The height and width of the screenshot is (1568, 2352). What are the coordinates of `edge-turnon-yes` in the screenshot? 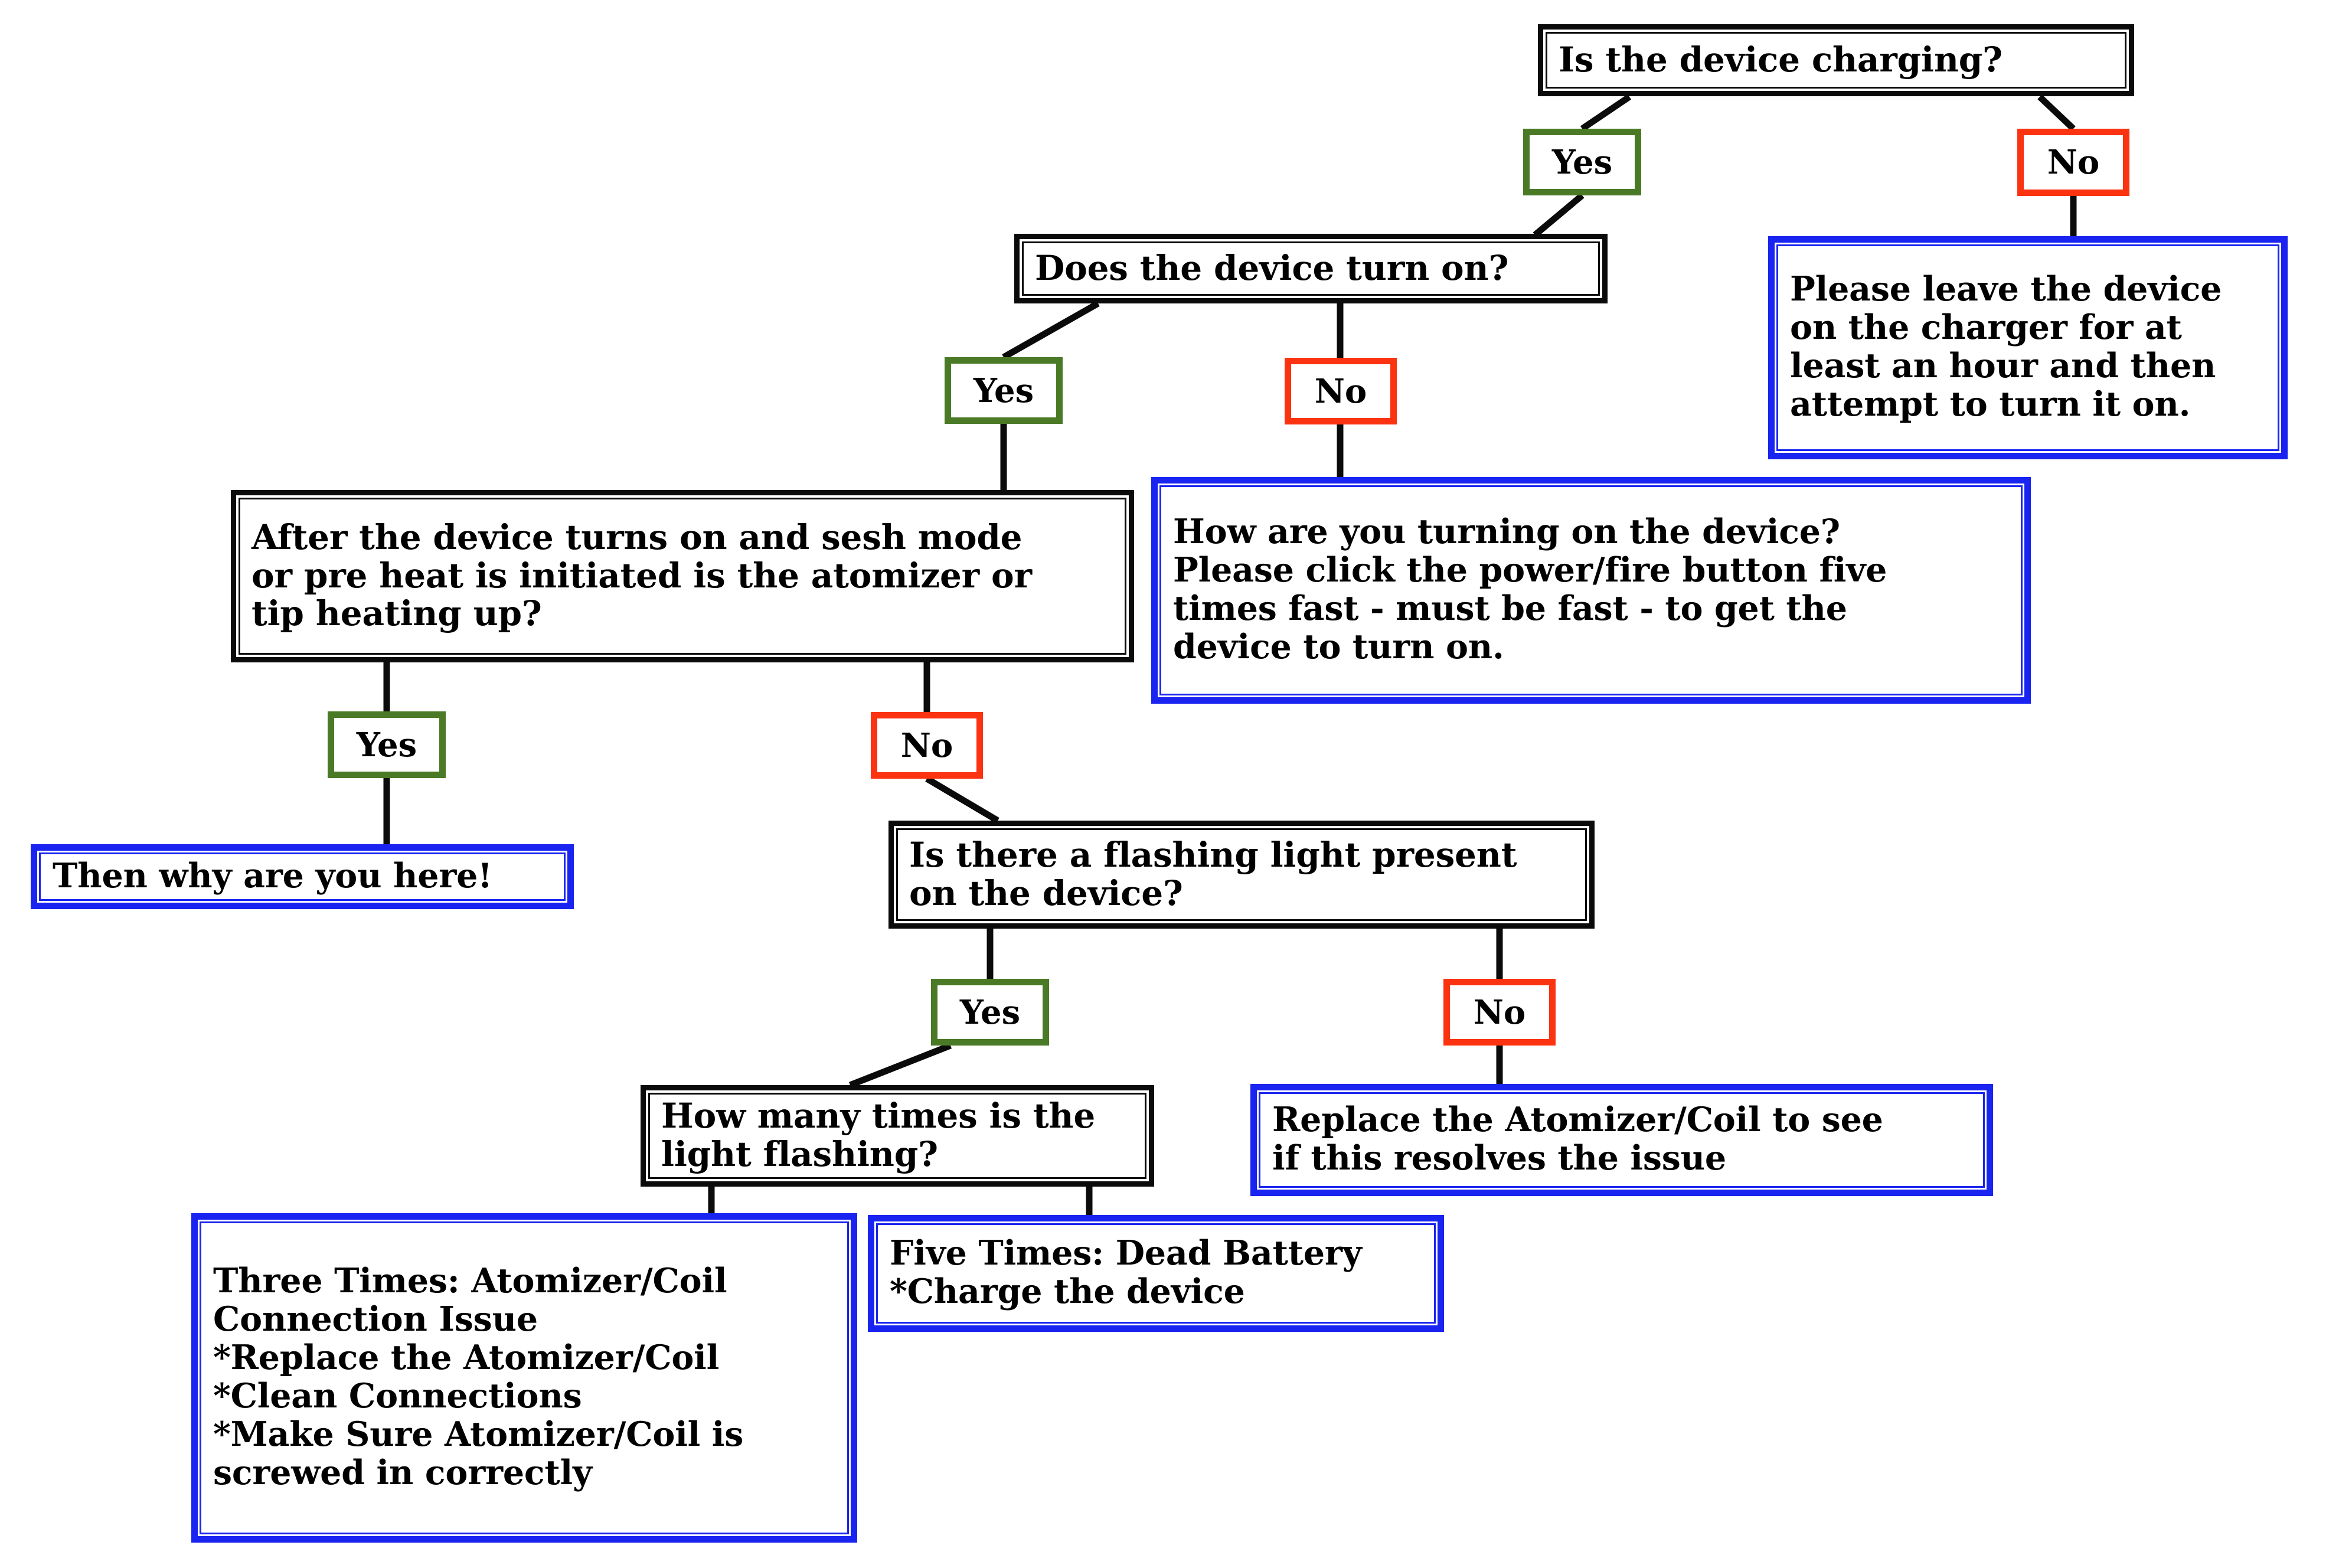 It's located at (1051, 330).